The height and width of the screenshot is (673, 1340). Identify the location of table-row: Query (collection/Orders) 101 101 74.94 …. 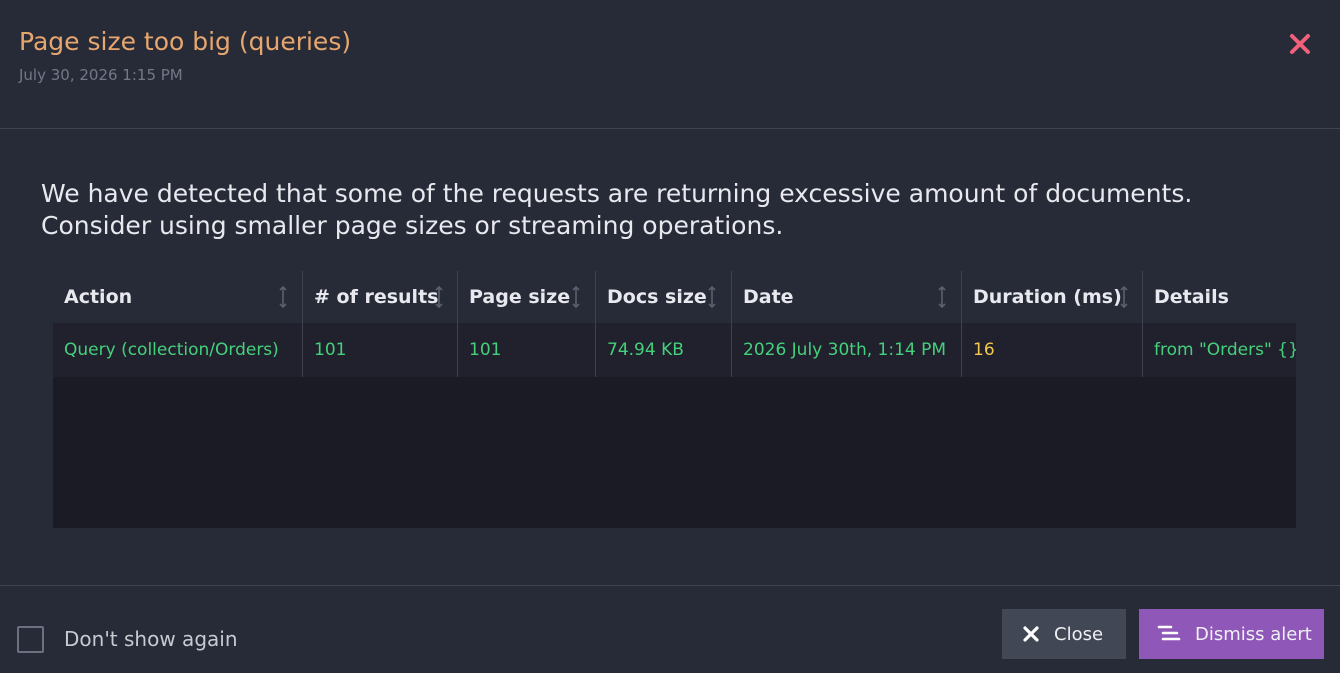
(674, 350).